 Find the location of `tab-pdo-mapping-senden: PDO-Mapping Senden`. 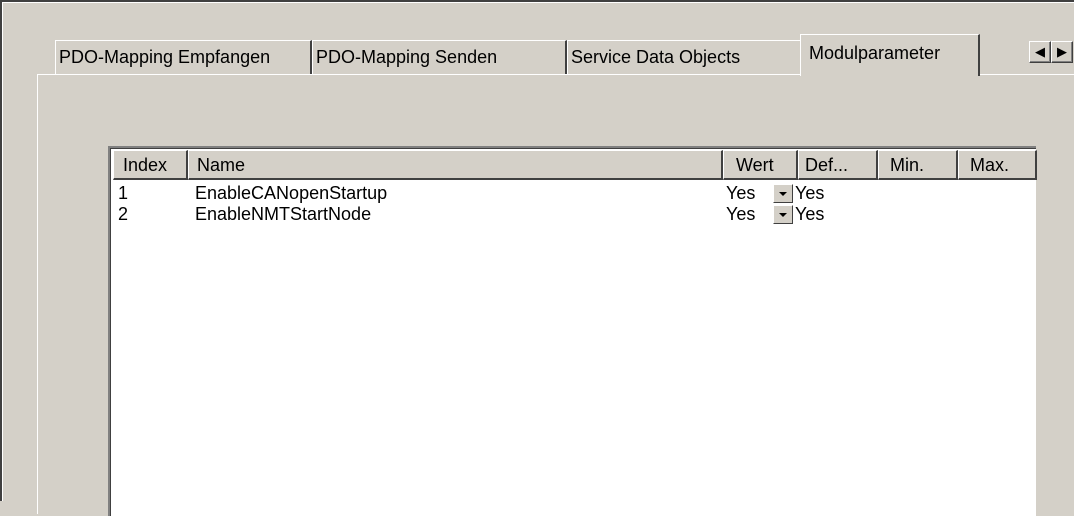

tab-pdo-mapping-senden: PDO-Mapping Senden is located at coordinates (439, 57).